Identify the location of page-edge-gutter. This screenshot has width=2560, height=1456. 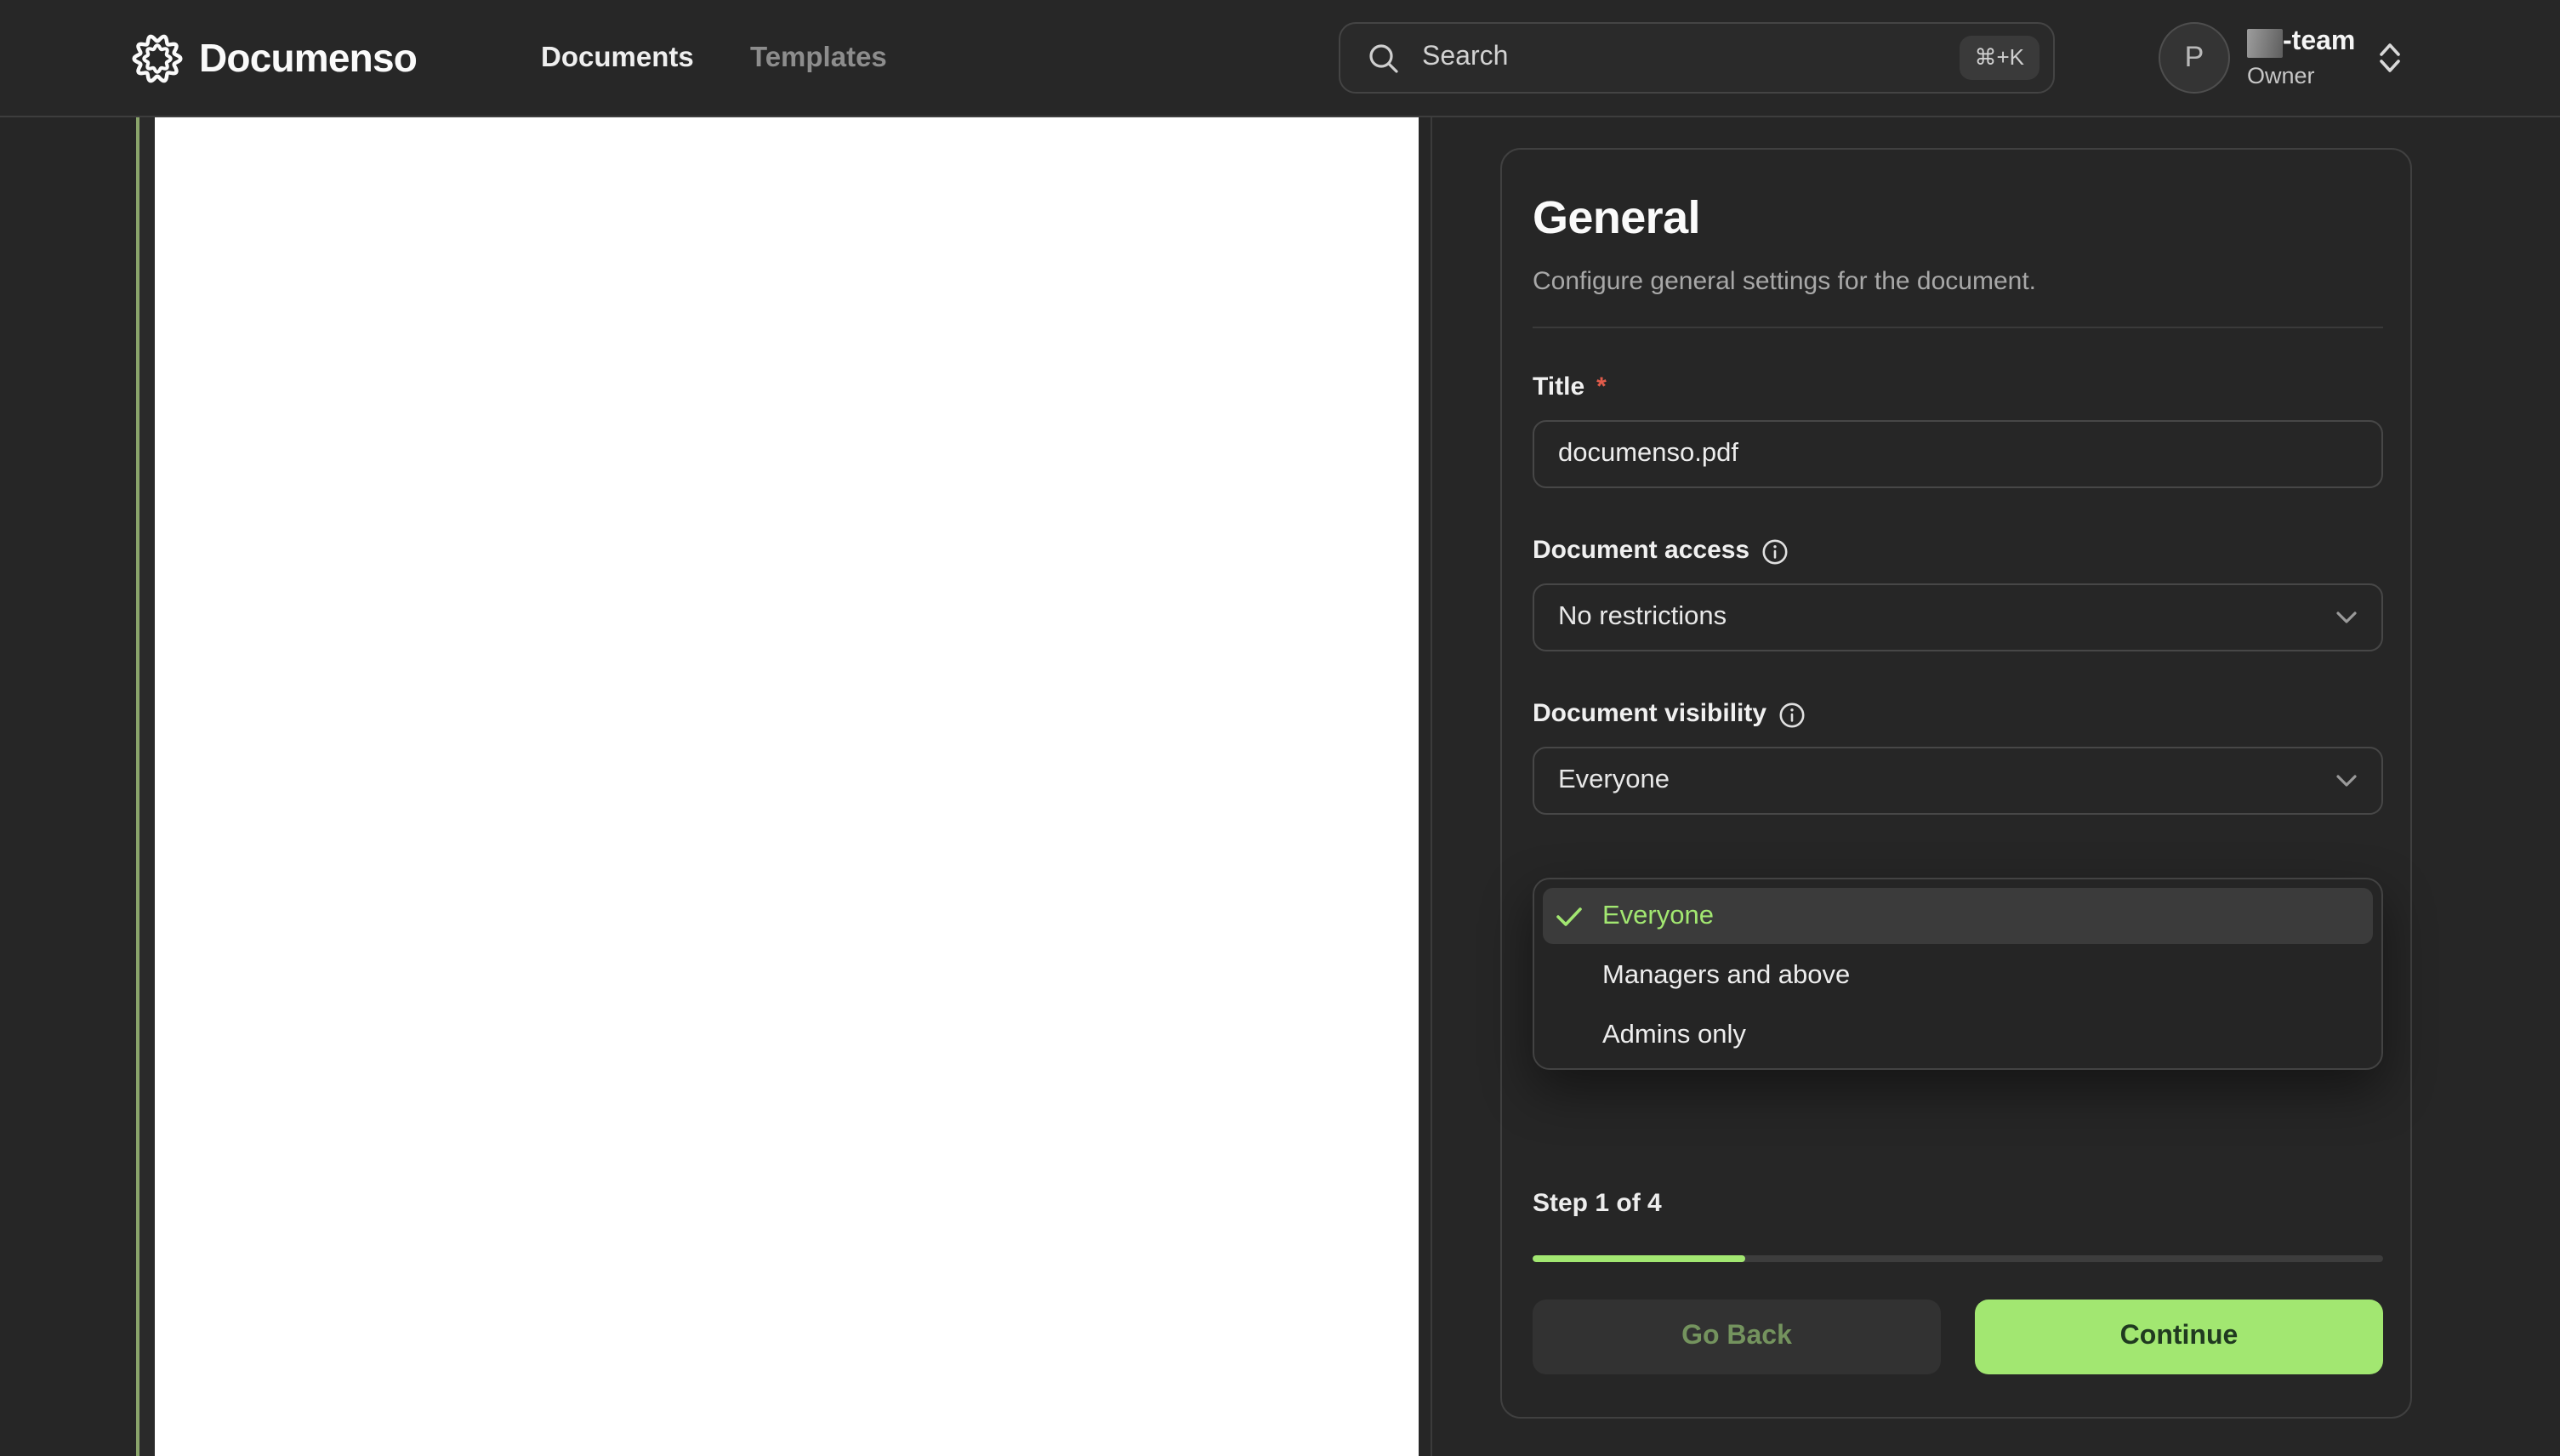
(147, 786).